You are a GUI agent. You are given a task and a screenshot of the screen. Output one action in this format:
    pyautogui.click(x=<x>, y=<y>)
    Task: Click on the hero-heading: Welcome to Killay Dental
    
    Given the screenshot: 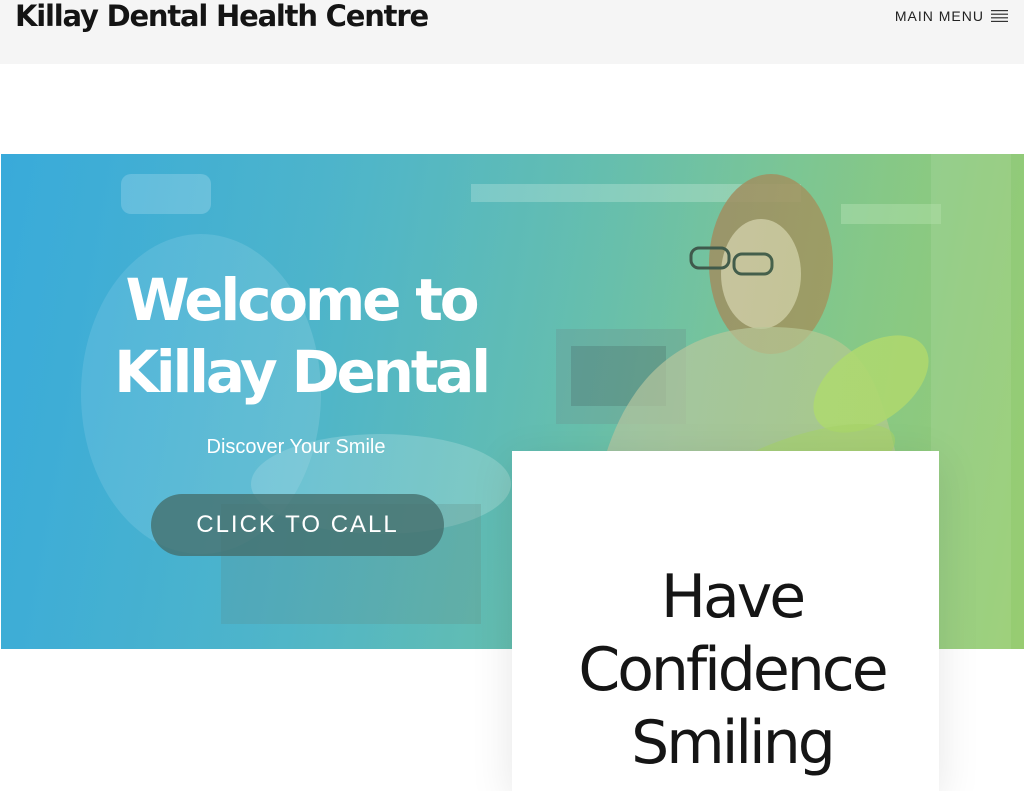 What is the action you would take?
    pyautogui.click(x=302, y=336)
    